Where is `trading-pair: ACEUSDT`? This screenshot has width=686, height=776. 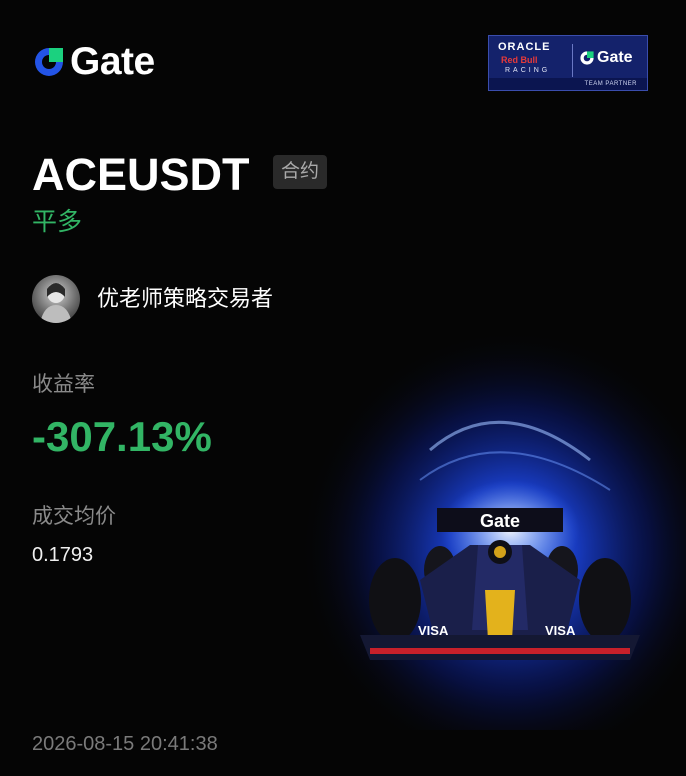 trading-pair: ACEUSDT is located at coordinates (141, 174).